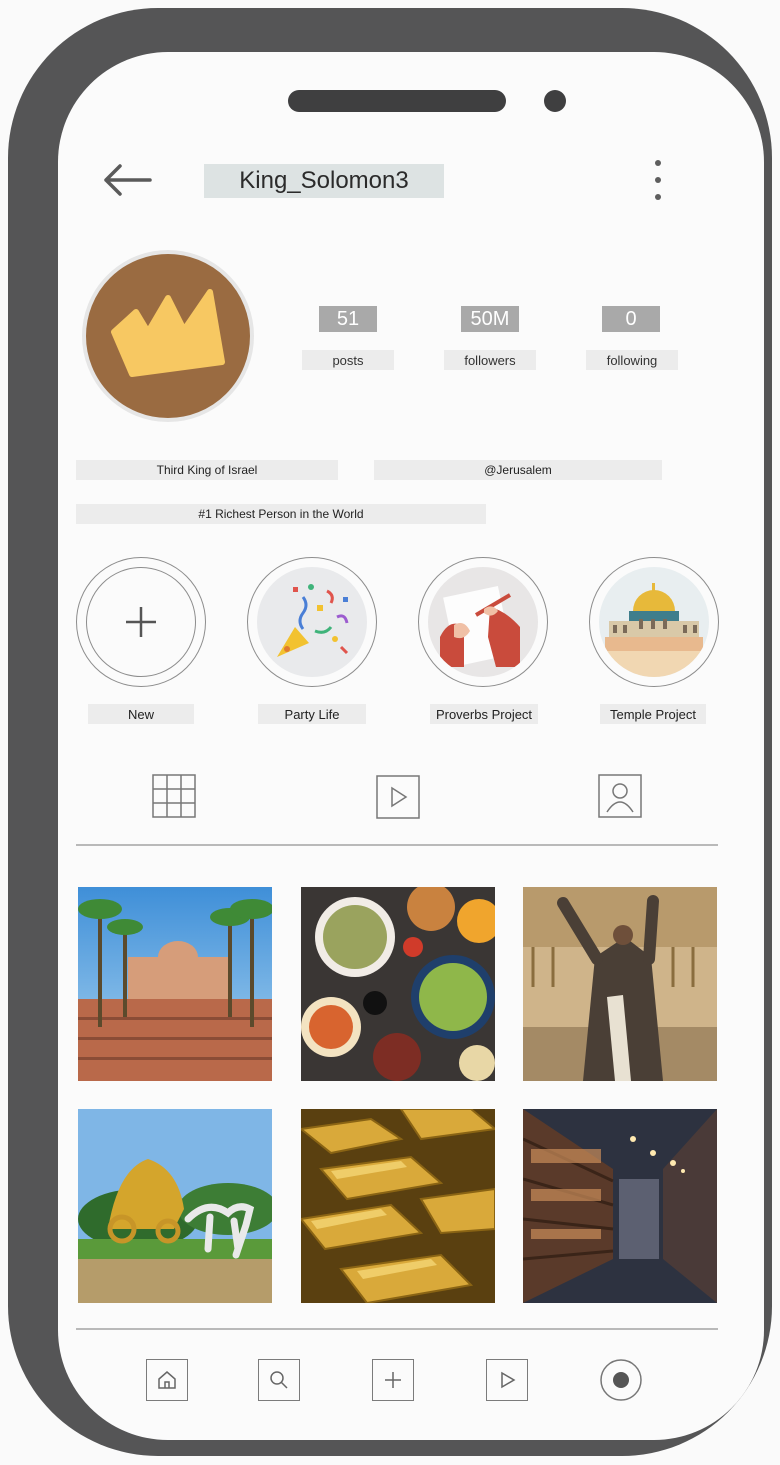  What do you see at coordinates (654, 630) in the screenshot?
I see `temple-dome-icon` at bounding box center [654, 630].